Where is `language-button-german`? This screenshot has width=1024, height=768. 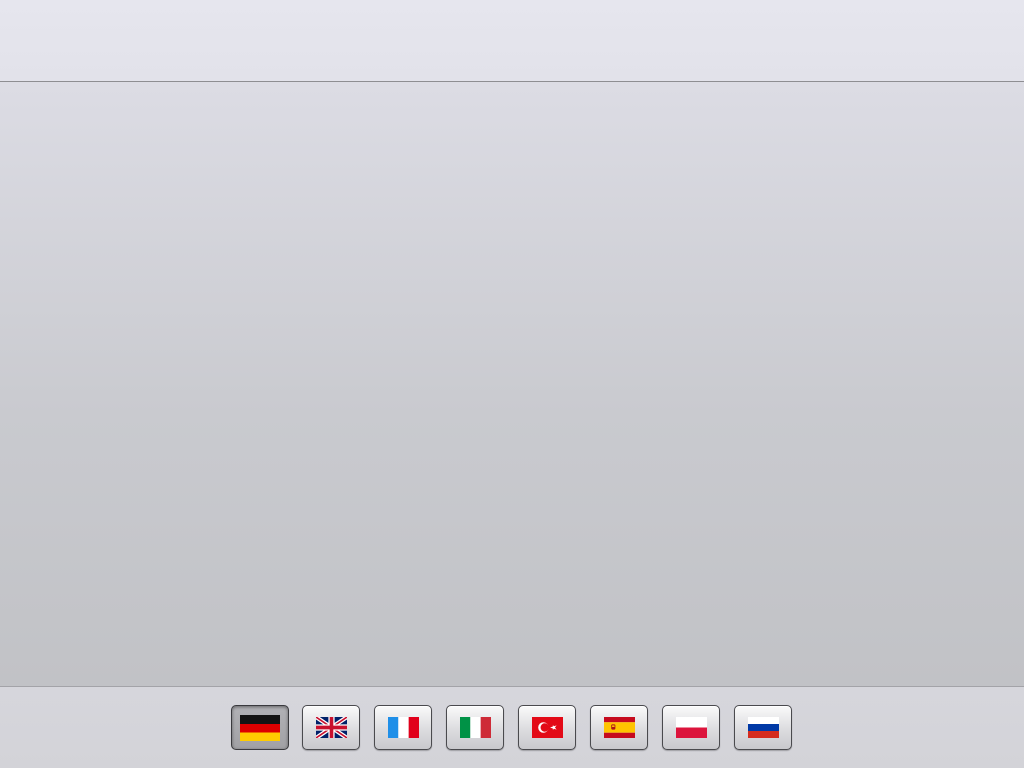 language-button-german is located at coordinates (260, 727).